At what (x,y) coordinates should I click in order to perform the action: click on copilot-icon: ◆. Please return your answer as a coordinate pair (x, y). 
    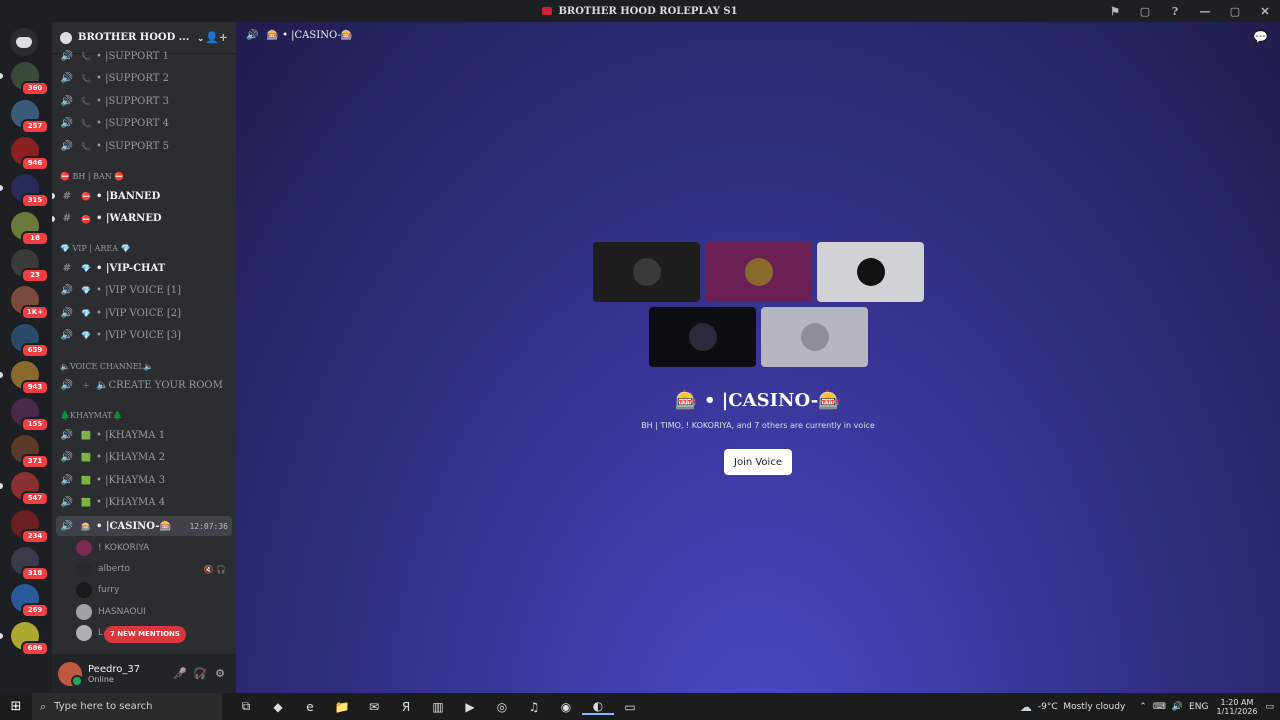
    Looking at the image, I should click on (278, 707).